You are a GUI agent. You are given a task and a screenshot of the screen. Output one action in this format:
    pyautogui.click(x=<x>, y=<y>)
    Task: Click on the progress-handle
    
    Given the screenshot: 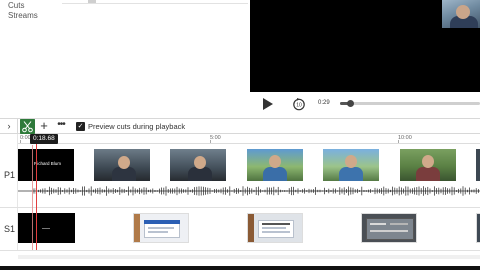 What is the action you would take?
    pyautogui.click(x=350, y=103)
    